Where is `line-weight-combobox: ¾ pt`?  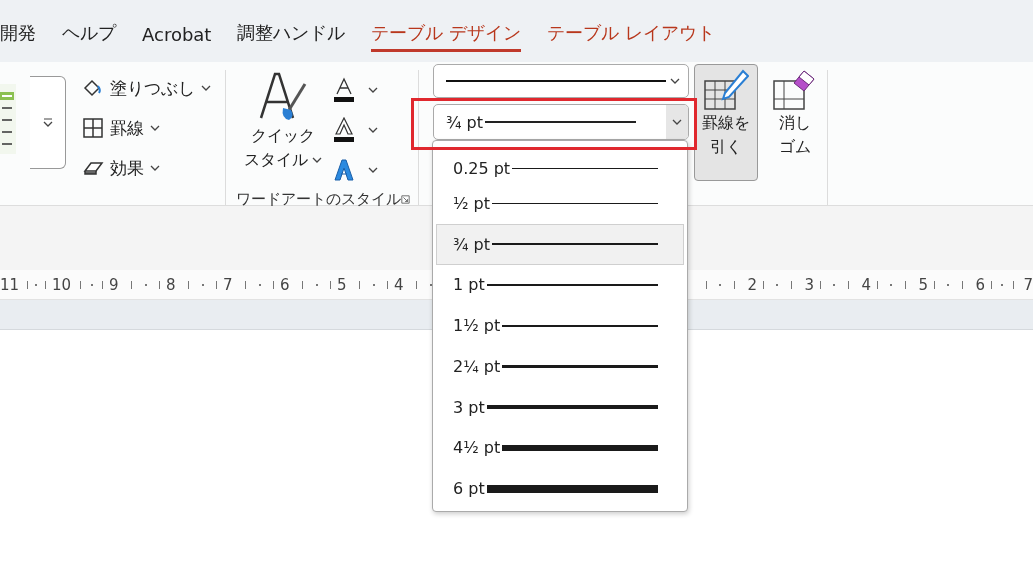 line-weight-combobox: ¾ pt is located at coordinates (561, 122).